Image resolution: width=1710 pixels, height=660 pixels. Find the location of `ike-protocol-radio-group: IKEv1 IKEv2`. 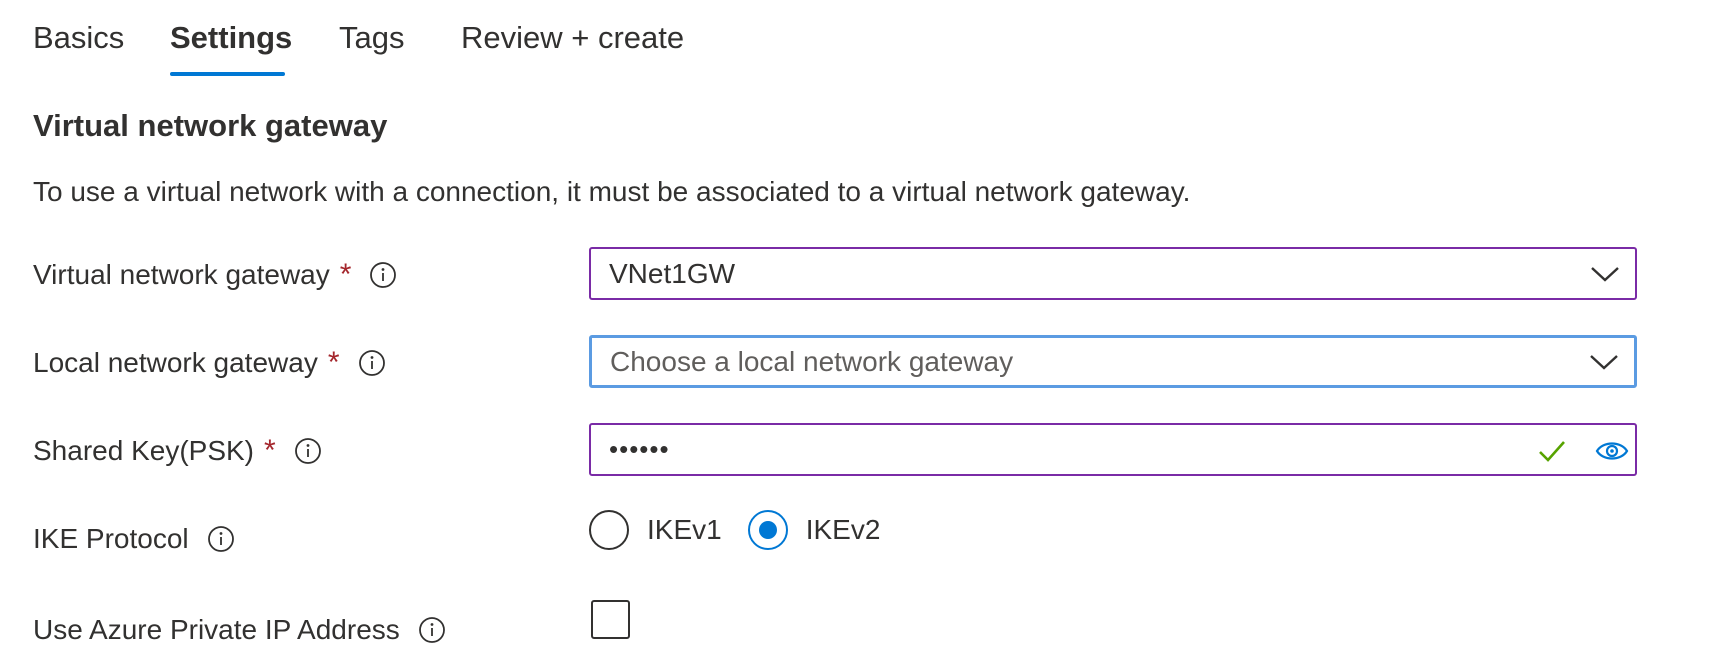

ike-protocol-radio-group: IKEv1 IKEv2 is located at coordinates (747, 530).